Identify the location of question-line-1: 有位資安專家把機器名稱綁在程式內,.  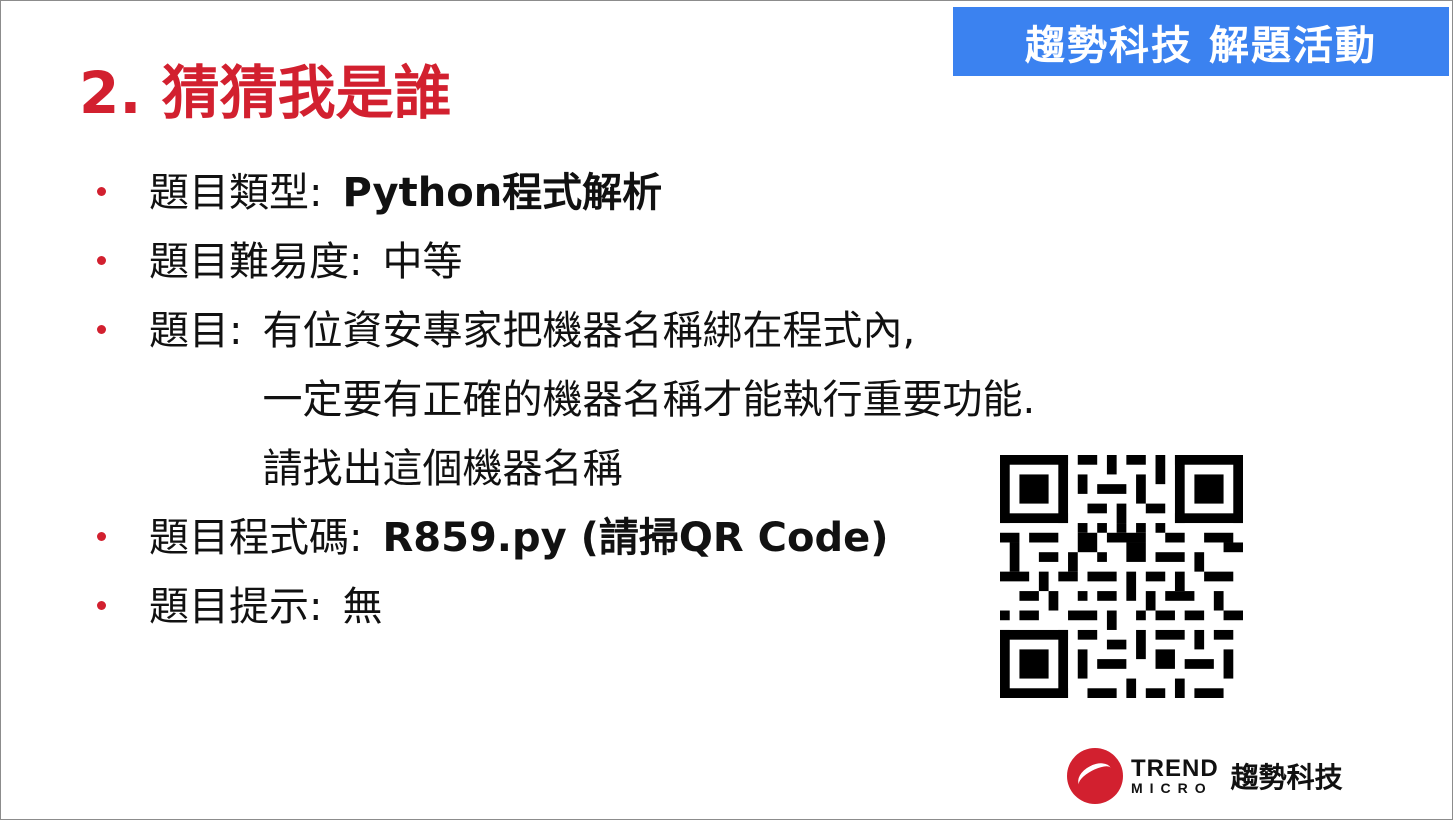
(589, 331).